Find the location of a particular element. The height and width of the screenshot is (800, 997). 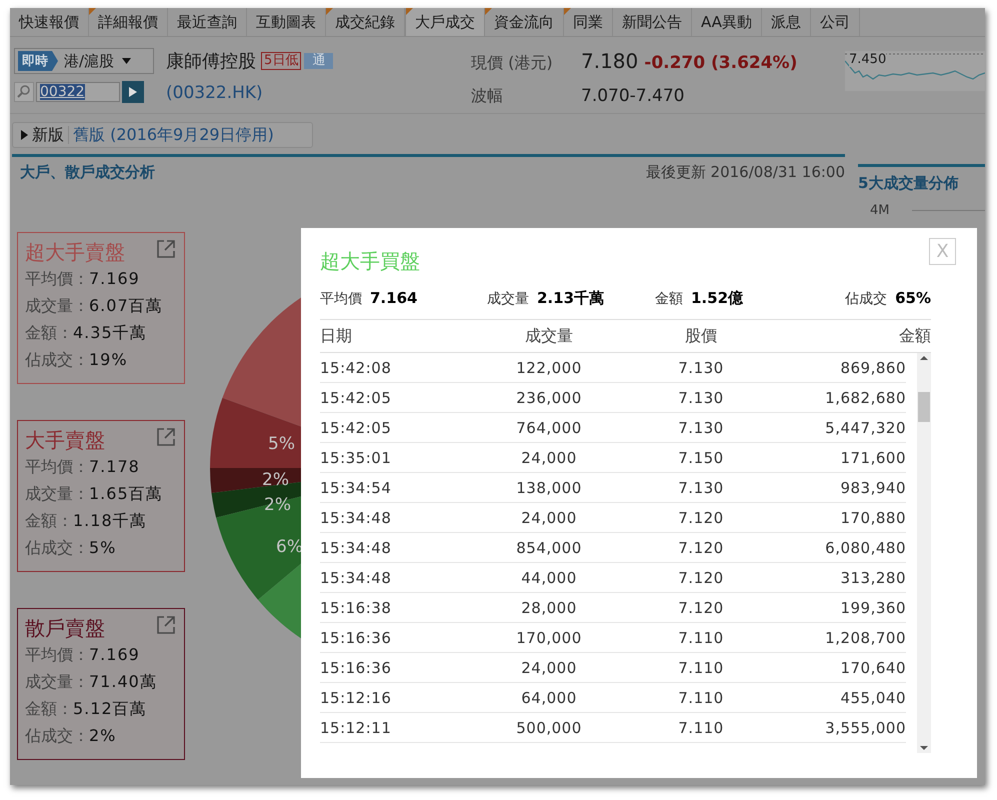

search-field: 00322 is located at coordinates (78, 92).